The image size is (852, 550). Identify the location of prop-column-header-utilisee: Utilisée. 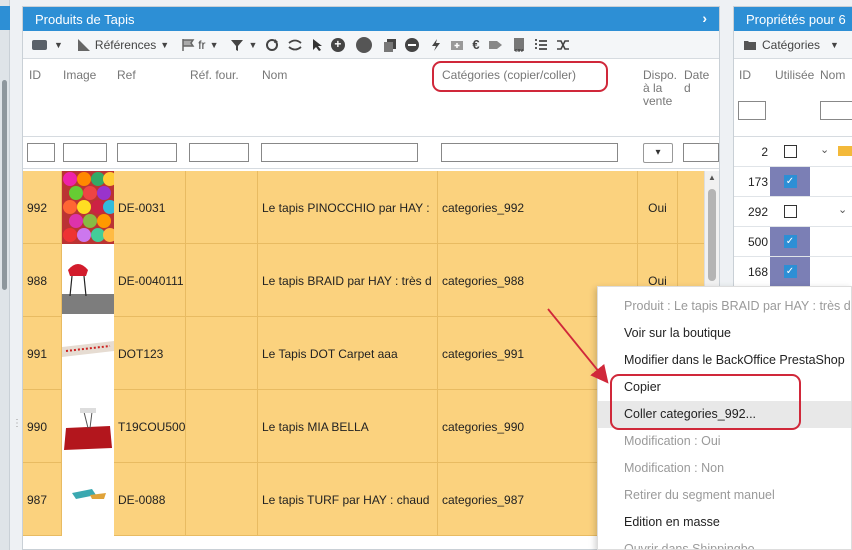
(794, 75).